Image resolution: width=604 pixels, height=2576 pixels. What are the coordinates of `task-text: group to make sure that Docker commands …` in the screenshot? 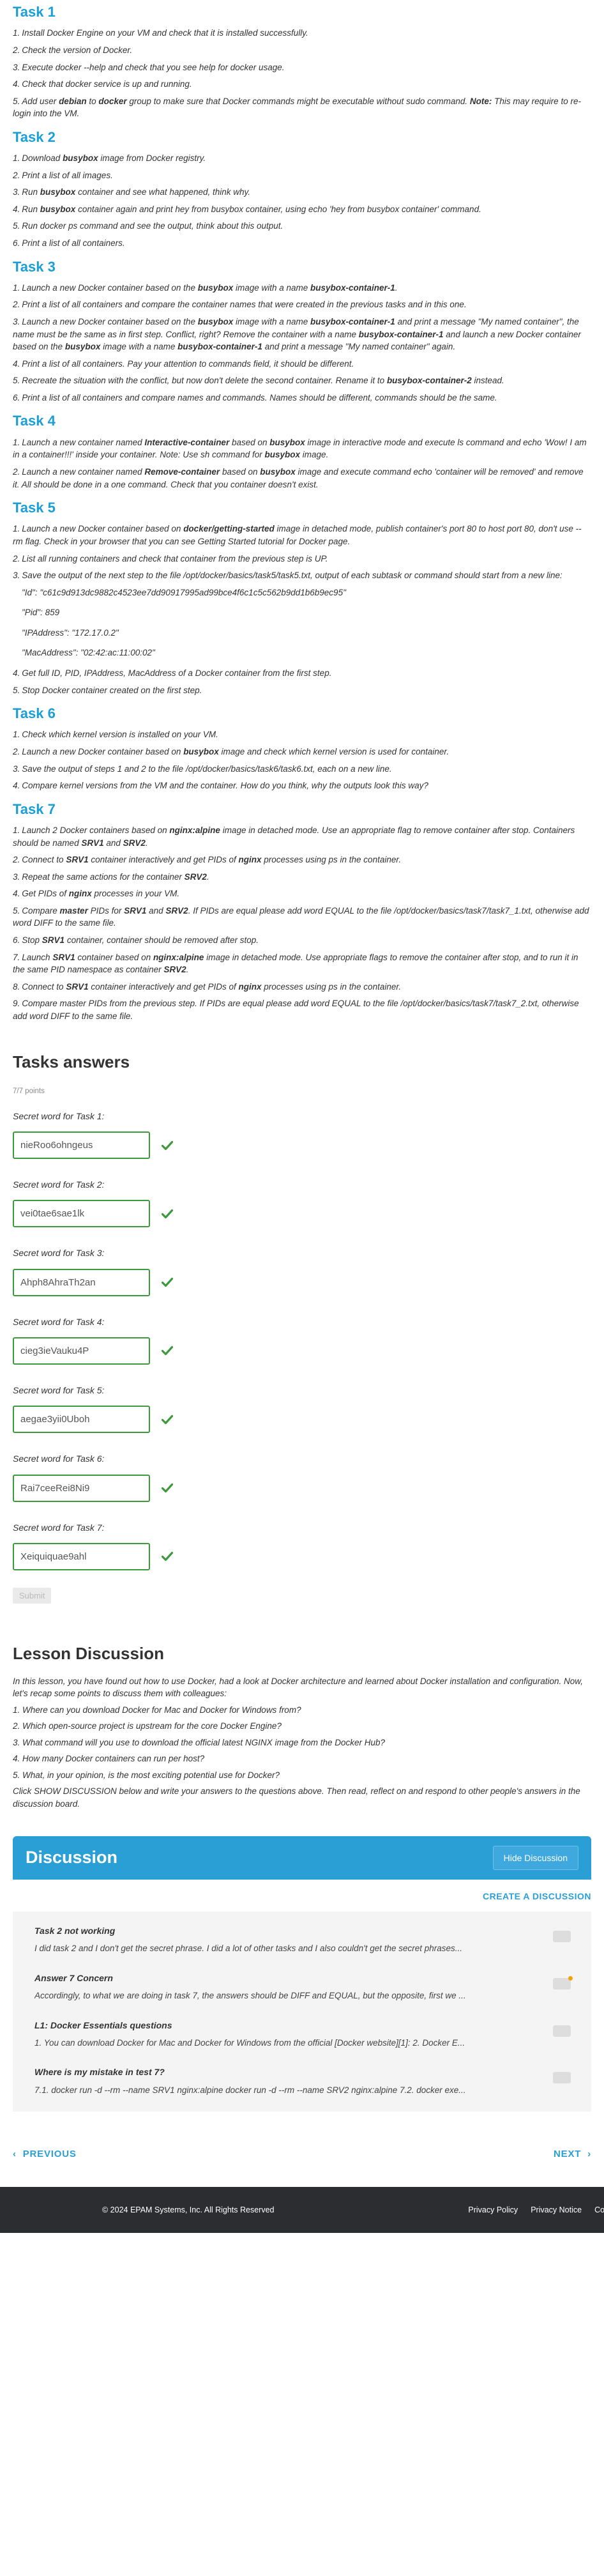 It's located at (298, 101).